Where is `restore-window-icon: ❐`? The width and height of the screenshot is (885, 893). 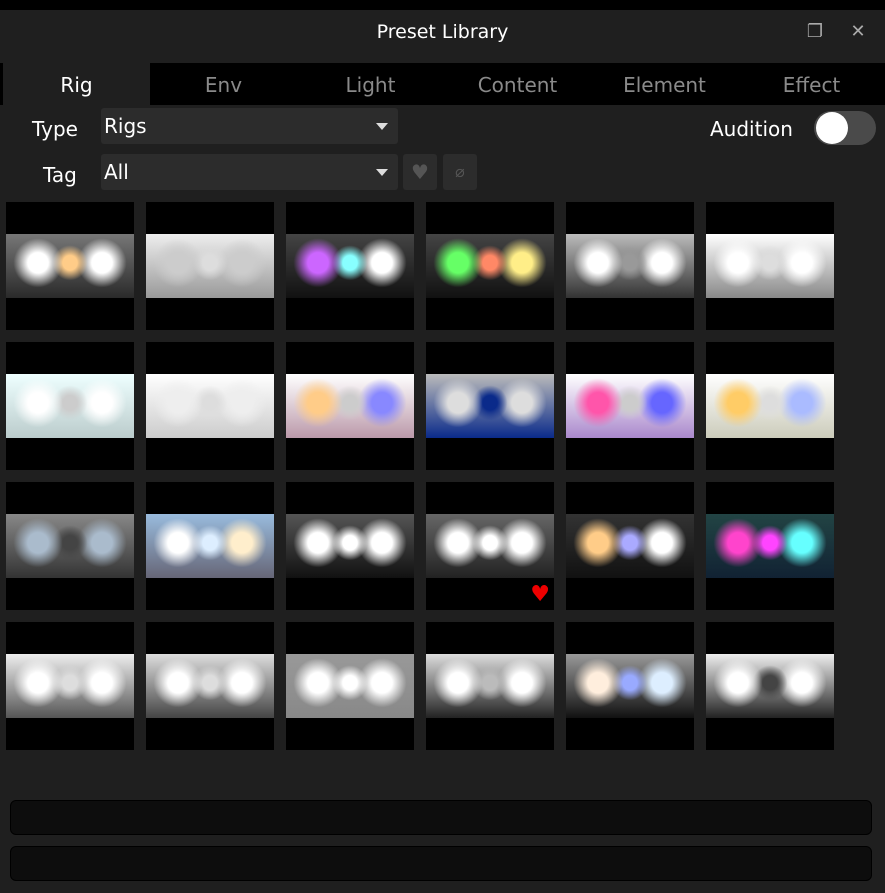 restore-window-icon: ❐ is located at coordinates (815, 32).